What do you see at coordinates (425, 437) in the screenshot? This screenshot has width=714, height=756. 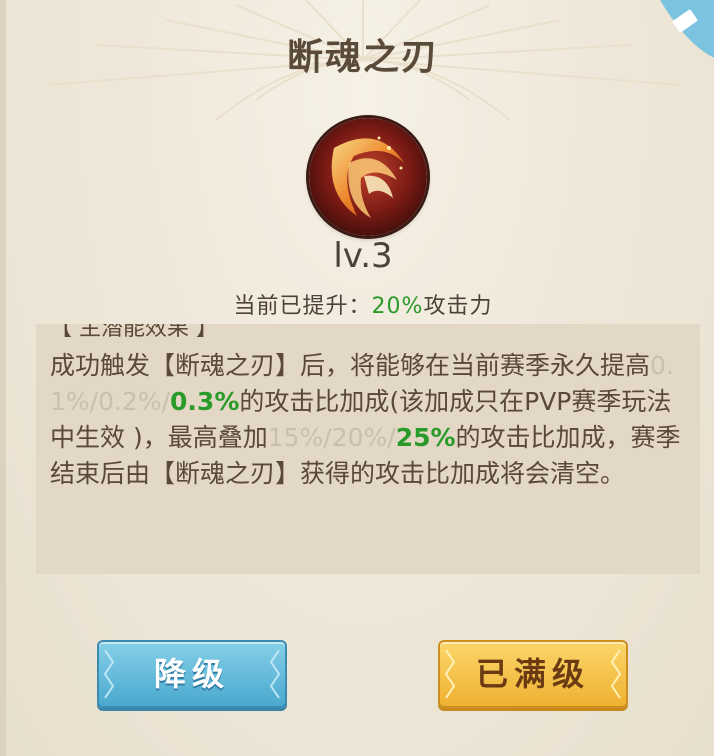 I see `tier-value-active-2: 25%` at bounding box center [425, 437].